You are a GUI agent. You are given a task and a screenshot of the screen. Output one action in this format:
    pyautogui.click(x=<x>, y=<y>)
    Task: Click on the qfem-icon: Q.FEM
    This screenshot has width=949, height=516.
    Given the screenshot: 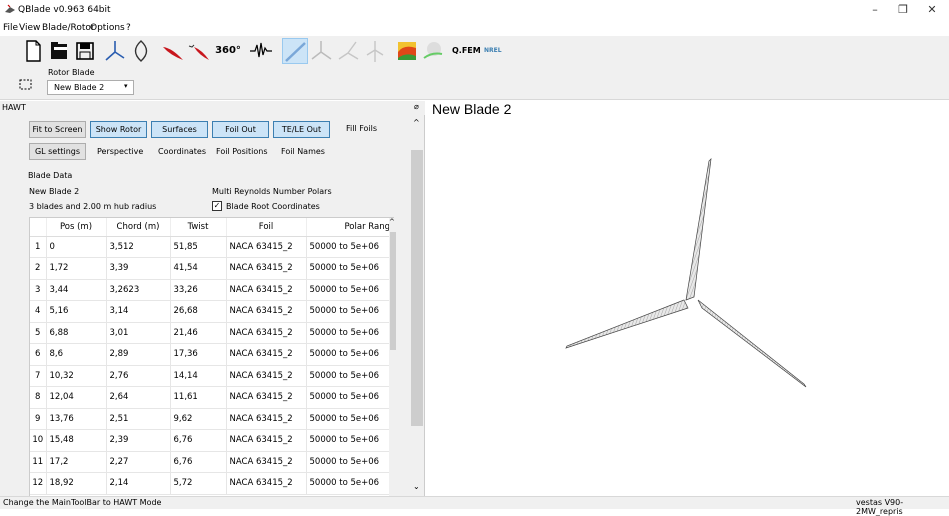 What is the action you would take?
    pyautogui.click(x=467, y=51)
    